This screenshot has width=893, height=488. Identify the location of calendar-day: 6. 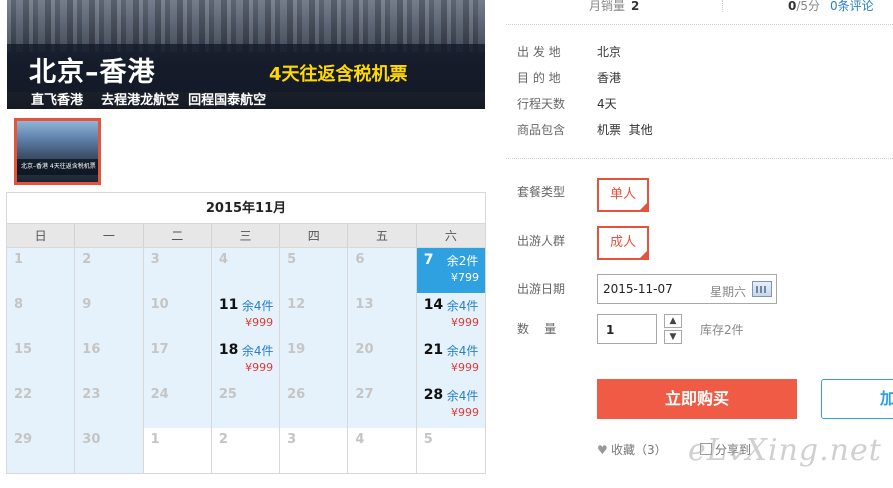
(382, 270).